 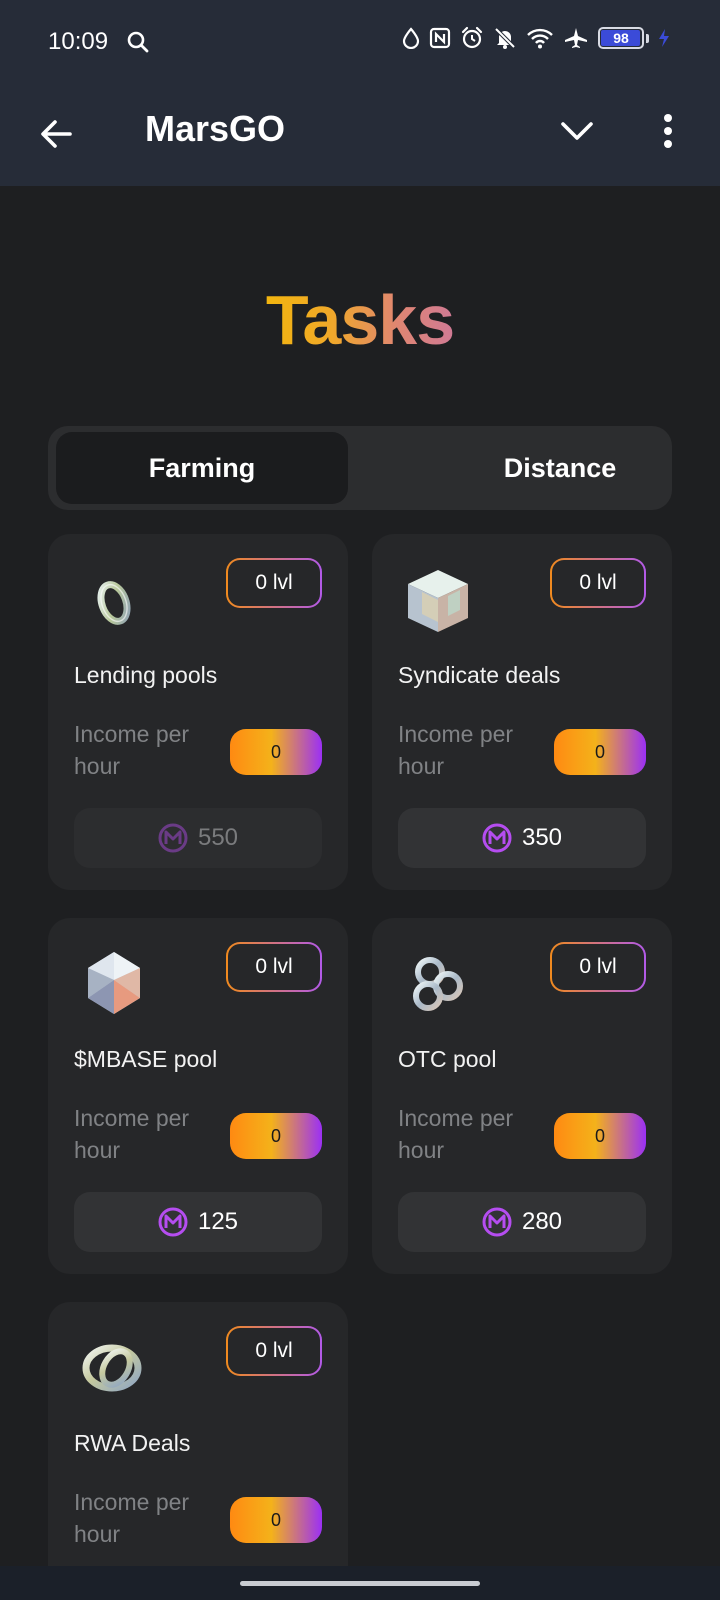 I want to click on battery-level: 98, so click(x=621, y=38).